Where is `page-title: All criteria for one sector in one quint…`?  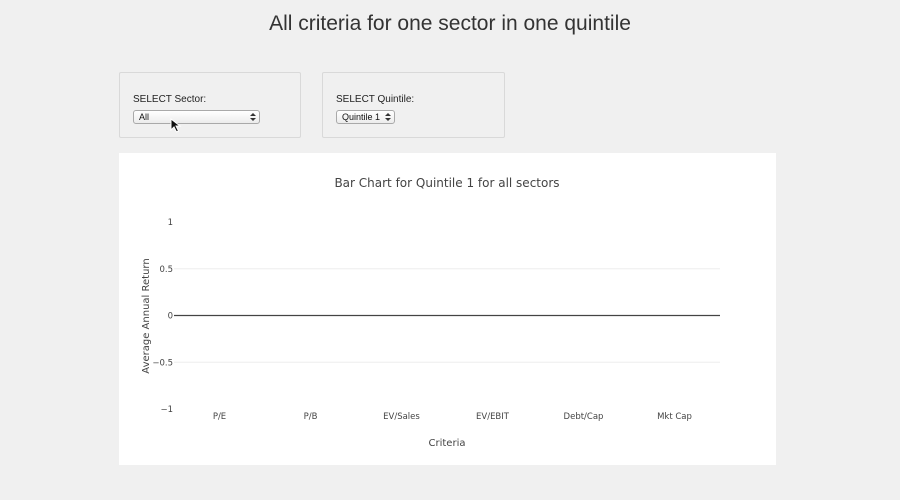 page-title: All criteria for one sector in one quint… is located at coordinates (450, 23).